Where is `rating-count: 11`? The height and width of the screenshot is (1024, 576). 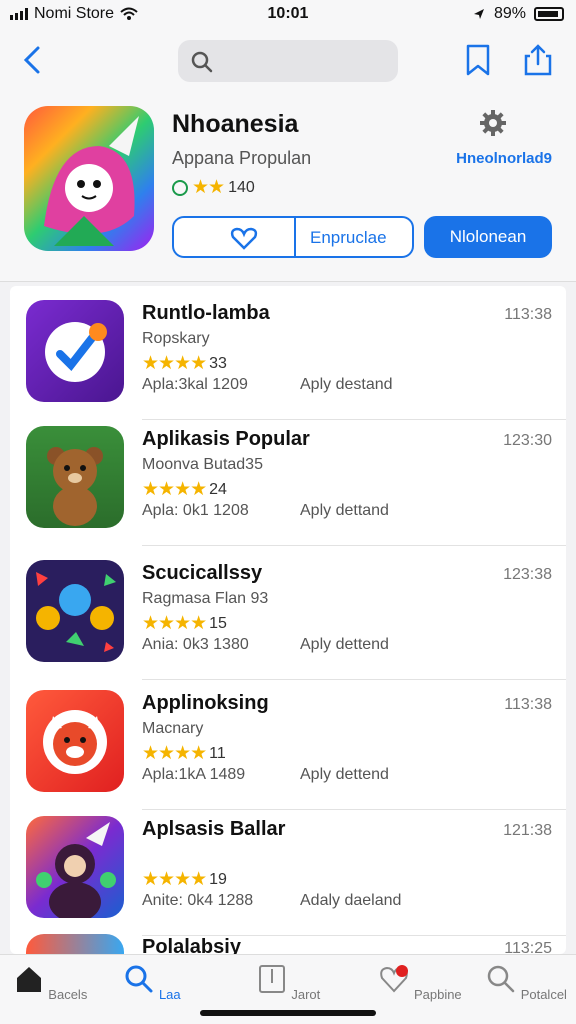
rating-count: 11 is located at coordinates (217, 753).